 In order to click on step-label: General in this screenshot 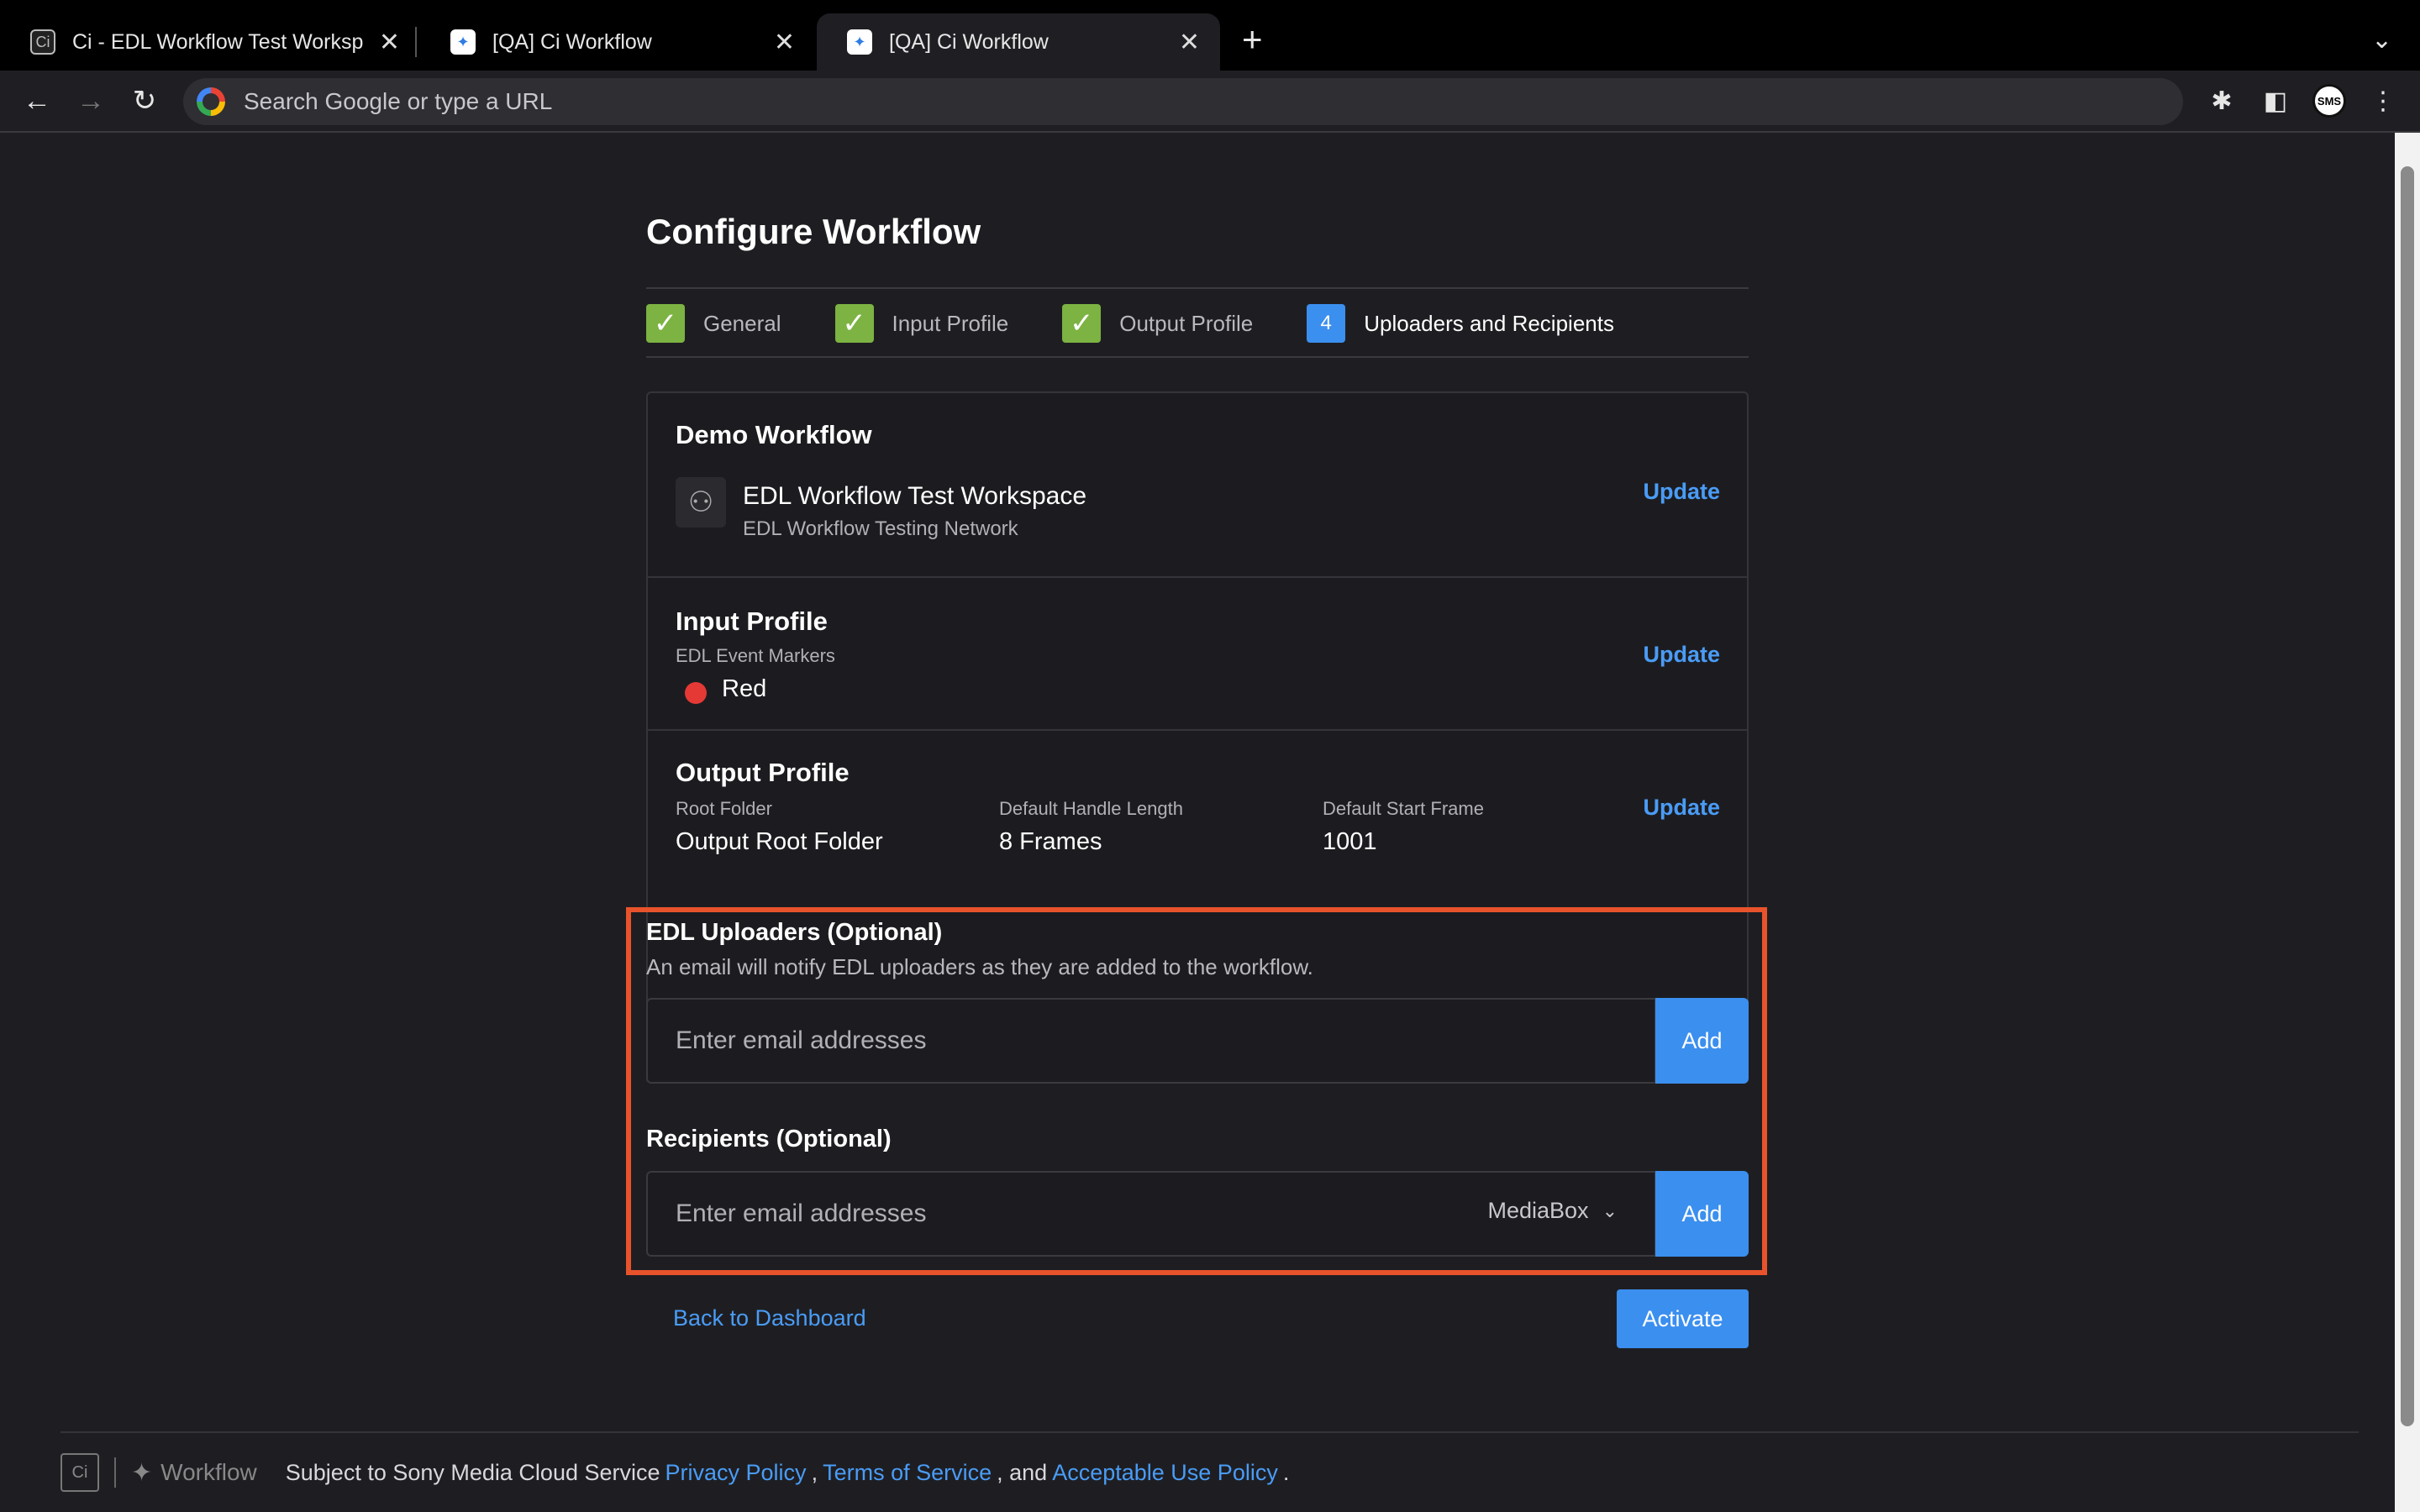, I will do `click(742, 323)`.